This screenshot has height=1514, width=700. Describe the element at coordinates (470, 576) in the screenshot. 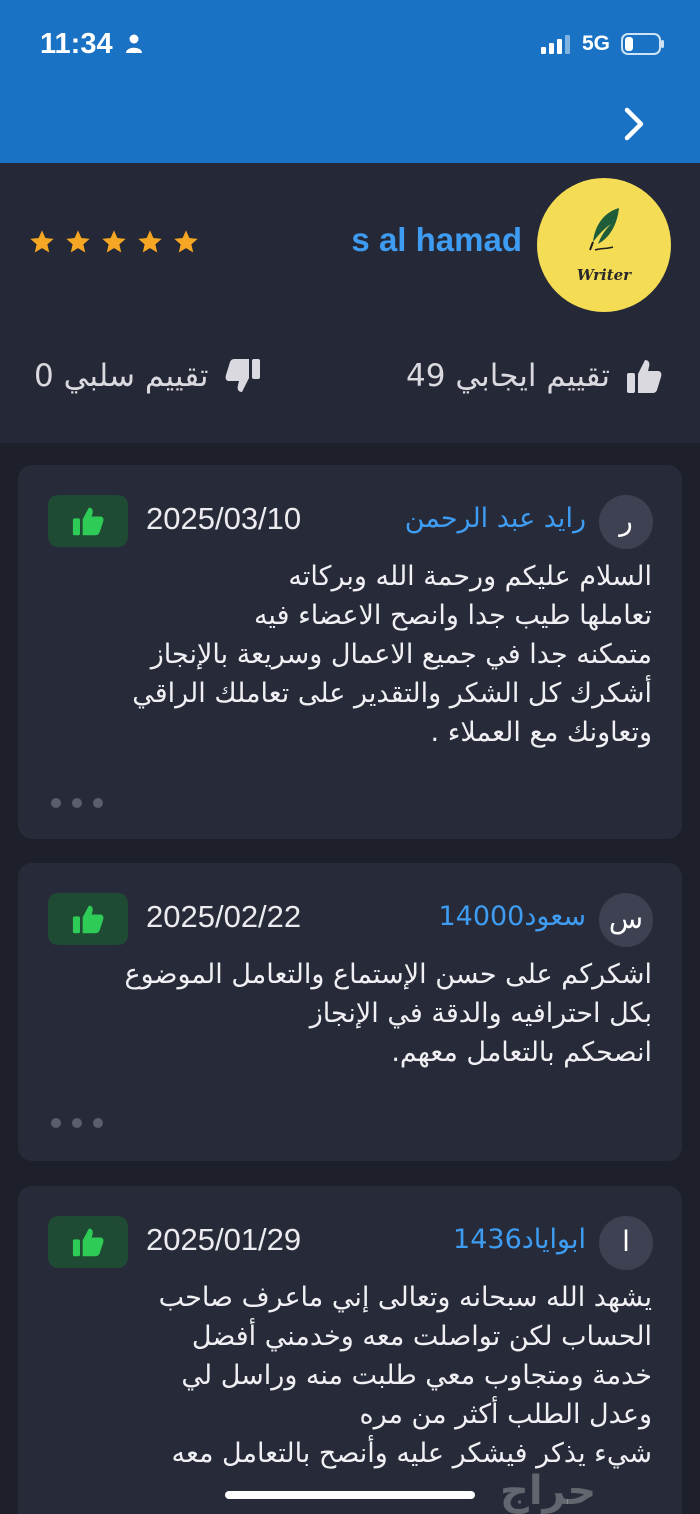

I see `review-line: السلام عليكم ورحمة الله وبركاته` at that location.